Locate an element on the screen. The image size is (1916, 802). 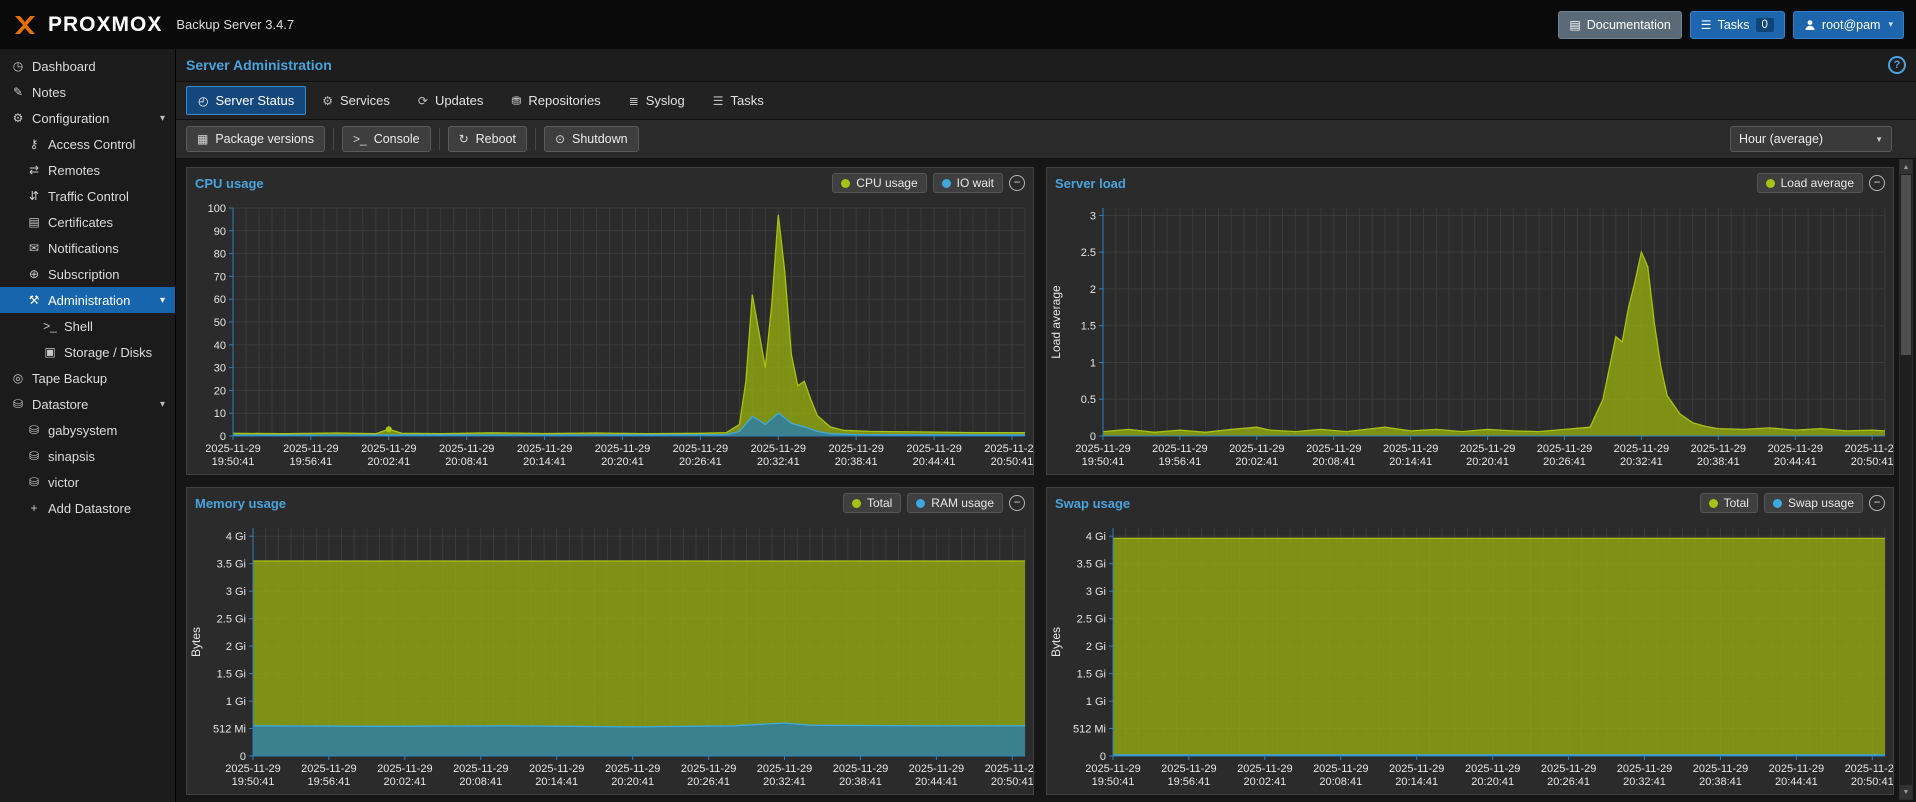
chevron-down-icon: ▾ is located at coordinates (162, 404).